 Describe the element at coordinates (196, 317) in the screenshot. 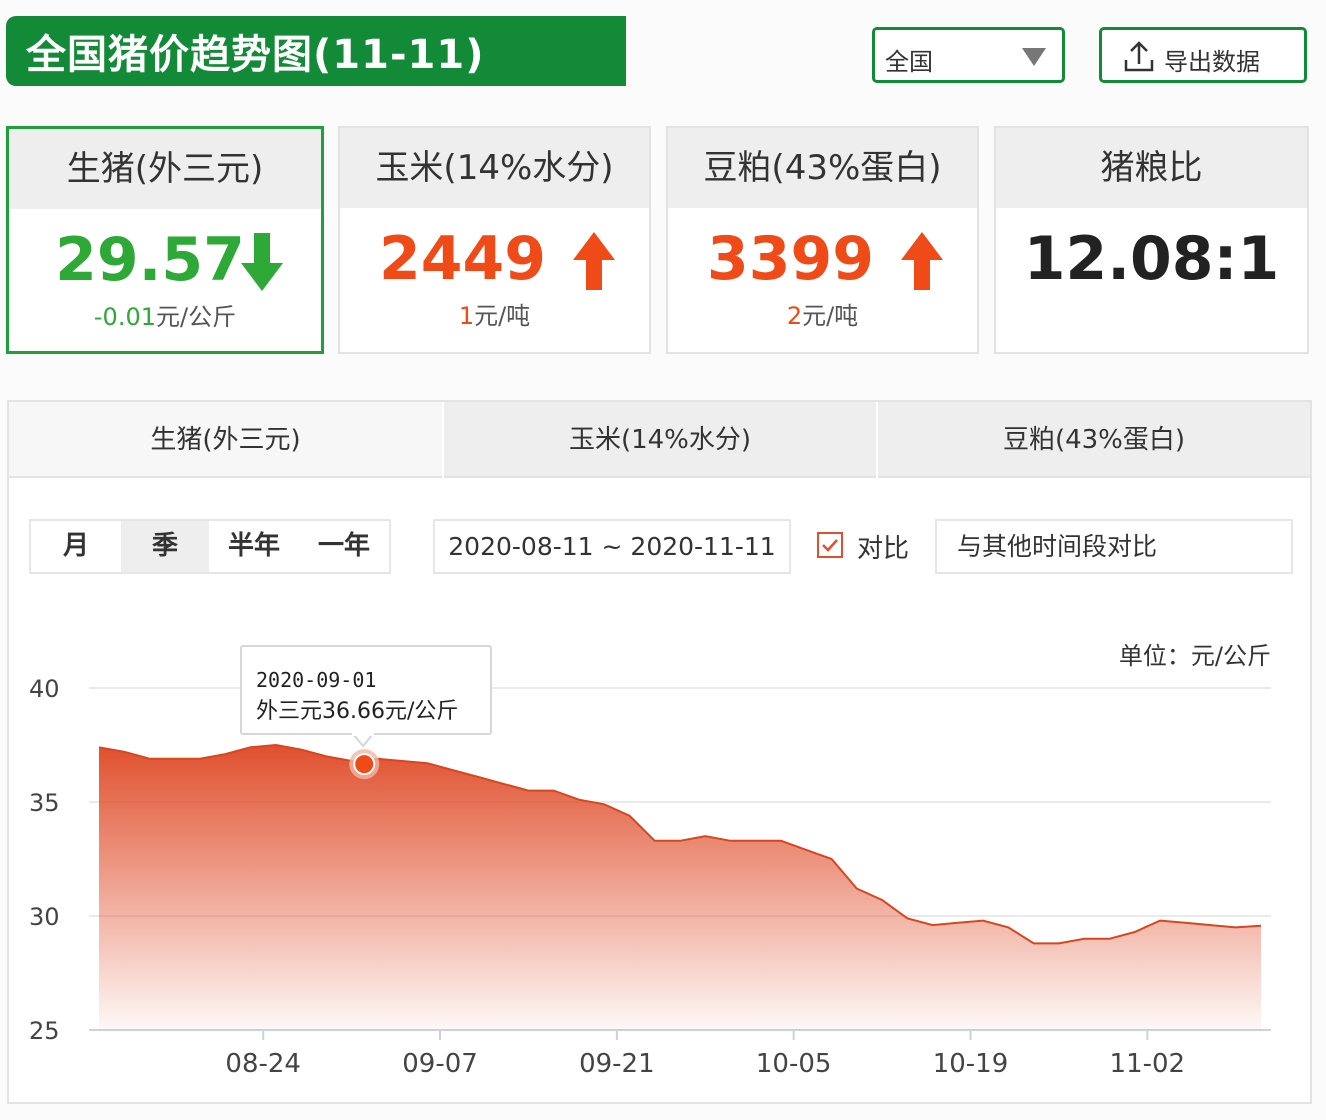

I see `card-delta-unit: 元/公斤` at that location.